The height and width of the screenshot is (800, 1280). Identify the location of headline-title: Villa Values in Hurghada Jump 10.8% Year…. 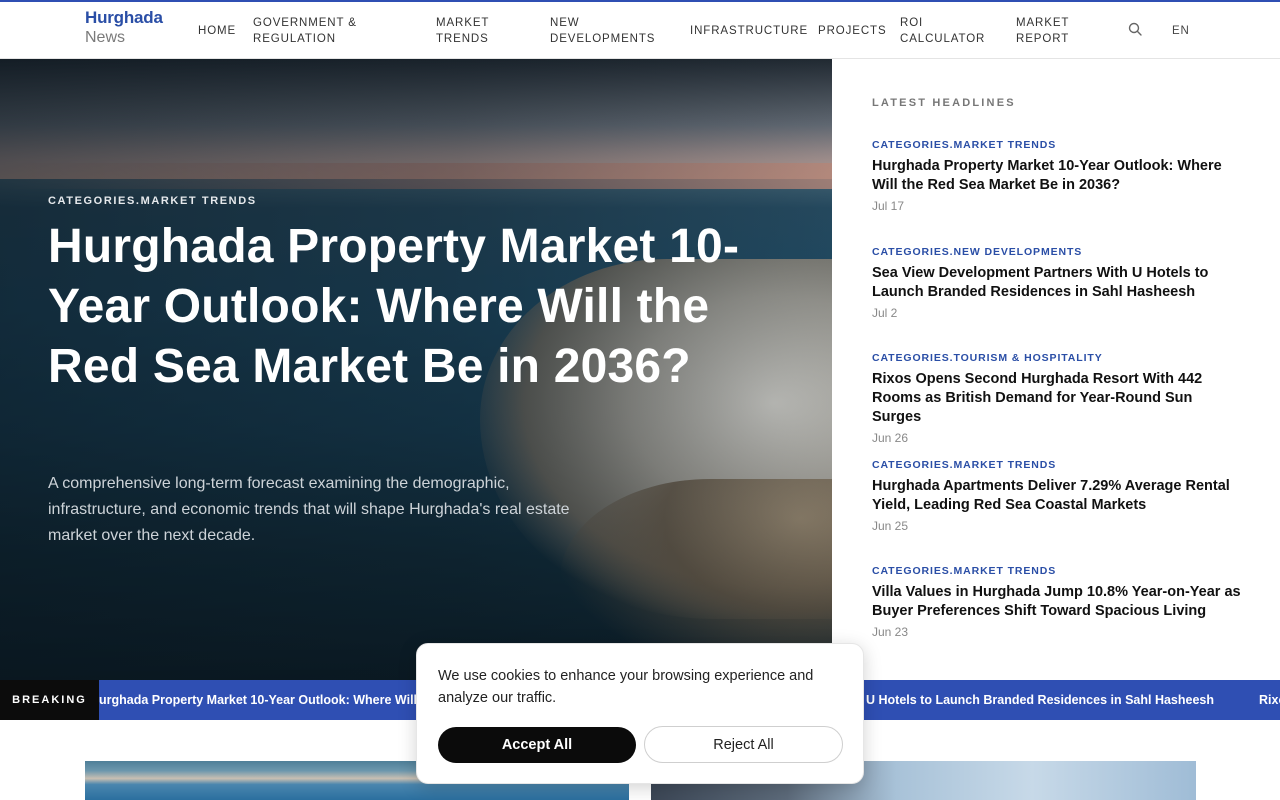
(1056, 601).